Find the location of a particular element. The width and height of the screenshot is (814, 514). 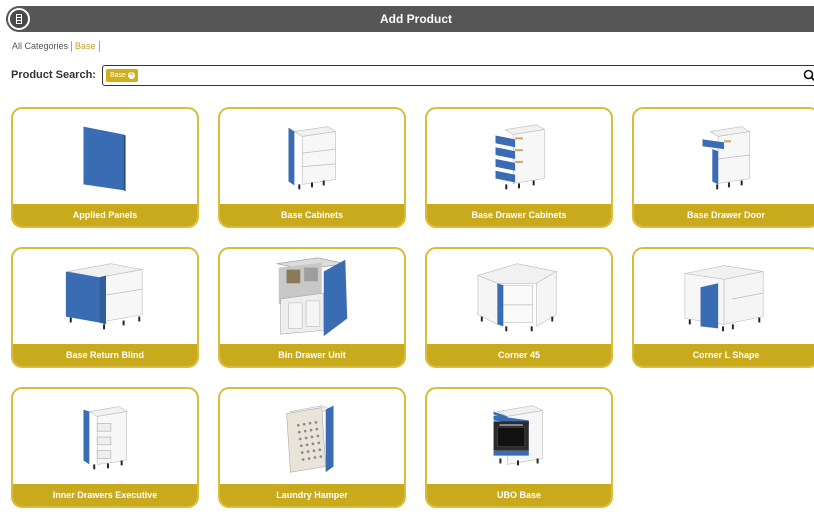

inner-drawers-cabinet-icon is located at coordinates (105, 438).